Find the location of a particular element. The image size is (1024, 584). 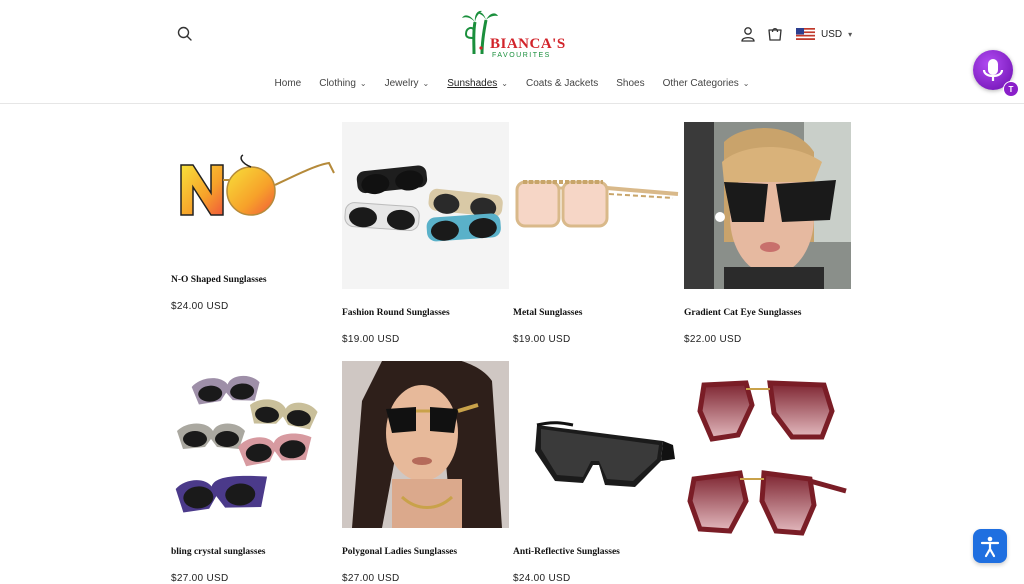

product-card: Polygonal Ladies Sunglasses $27.00 USD is located at coordinates (425, 472).